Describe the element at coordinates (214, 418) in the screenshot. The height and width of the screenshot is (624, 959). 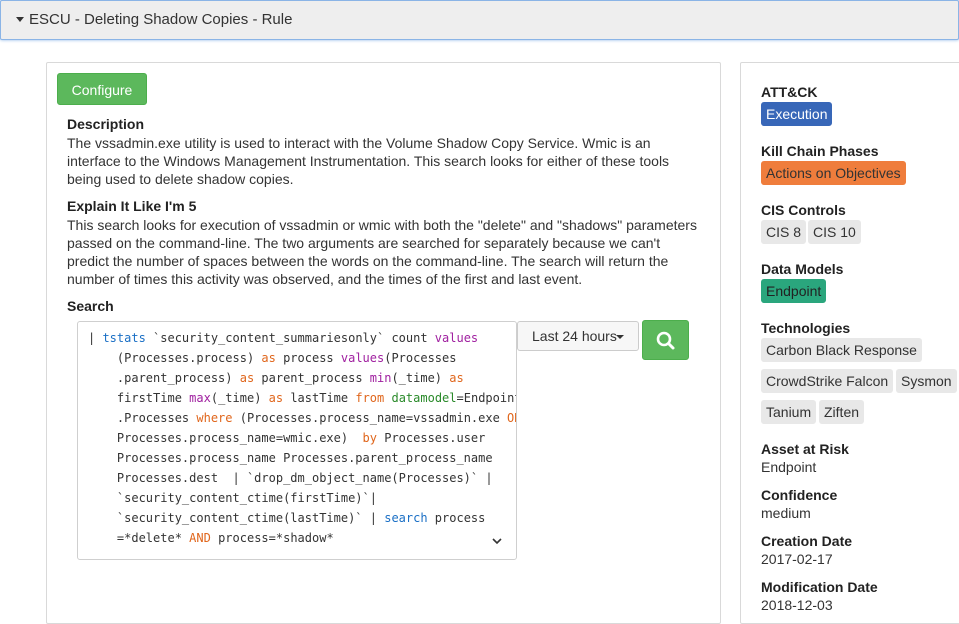
I see `query-keyword: where` at that location.